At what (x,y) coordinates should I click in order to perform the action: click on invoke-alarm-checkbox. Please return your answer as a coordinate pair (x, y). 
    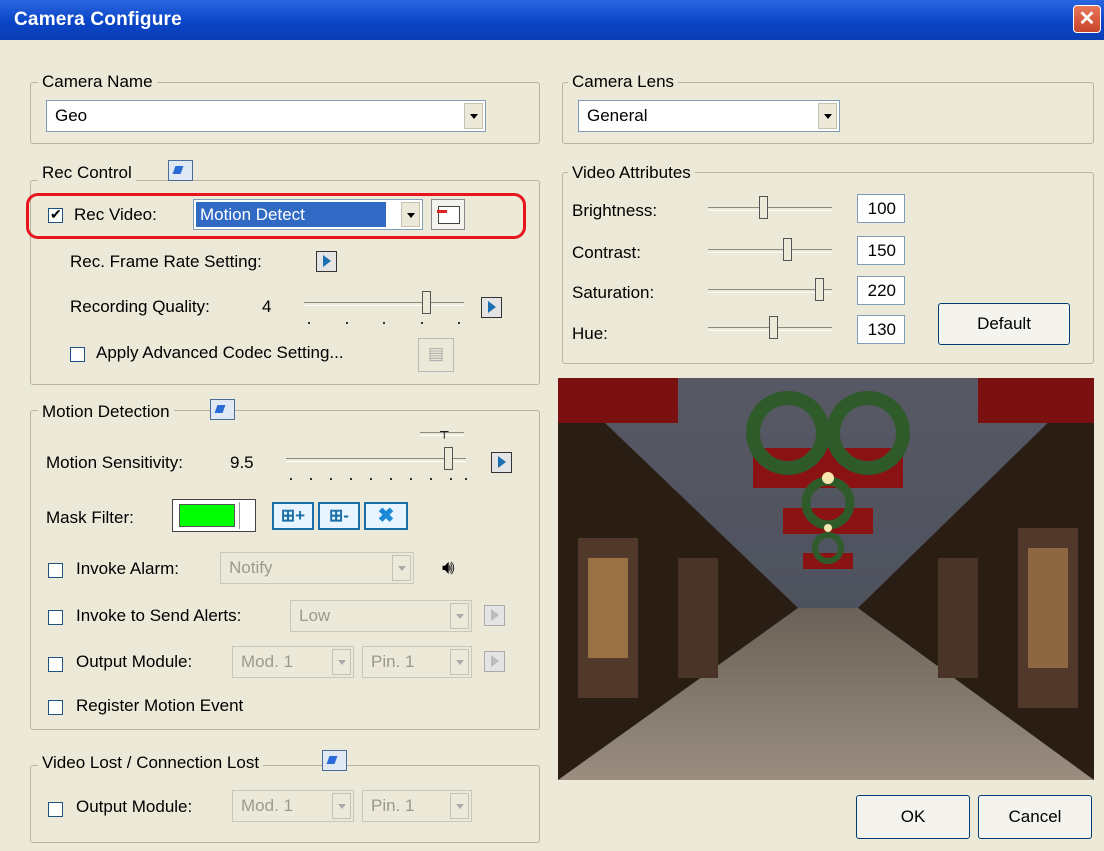
    Looking at the image, I should click on (55, 570).